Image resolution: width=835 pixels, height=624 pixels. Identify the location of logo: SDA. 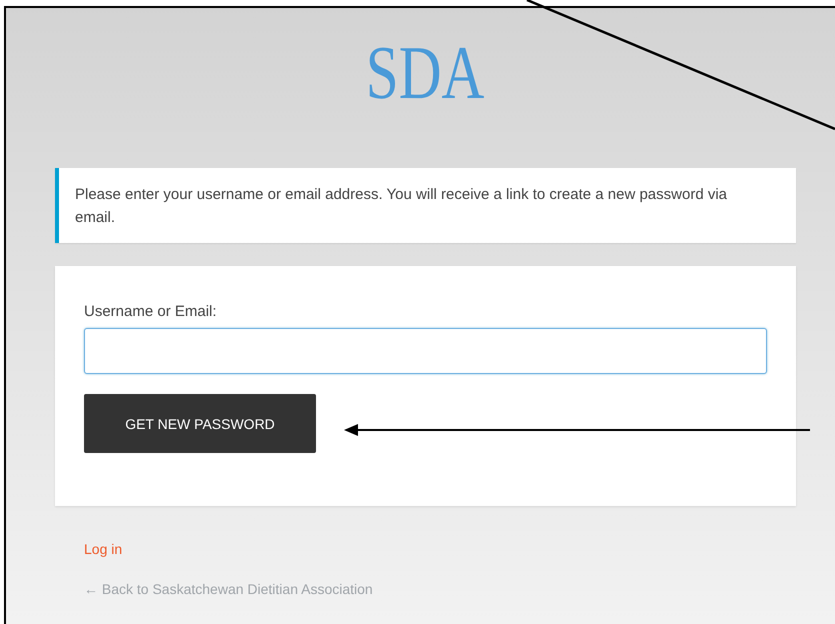
(425, 73).